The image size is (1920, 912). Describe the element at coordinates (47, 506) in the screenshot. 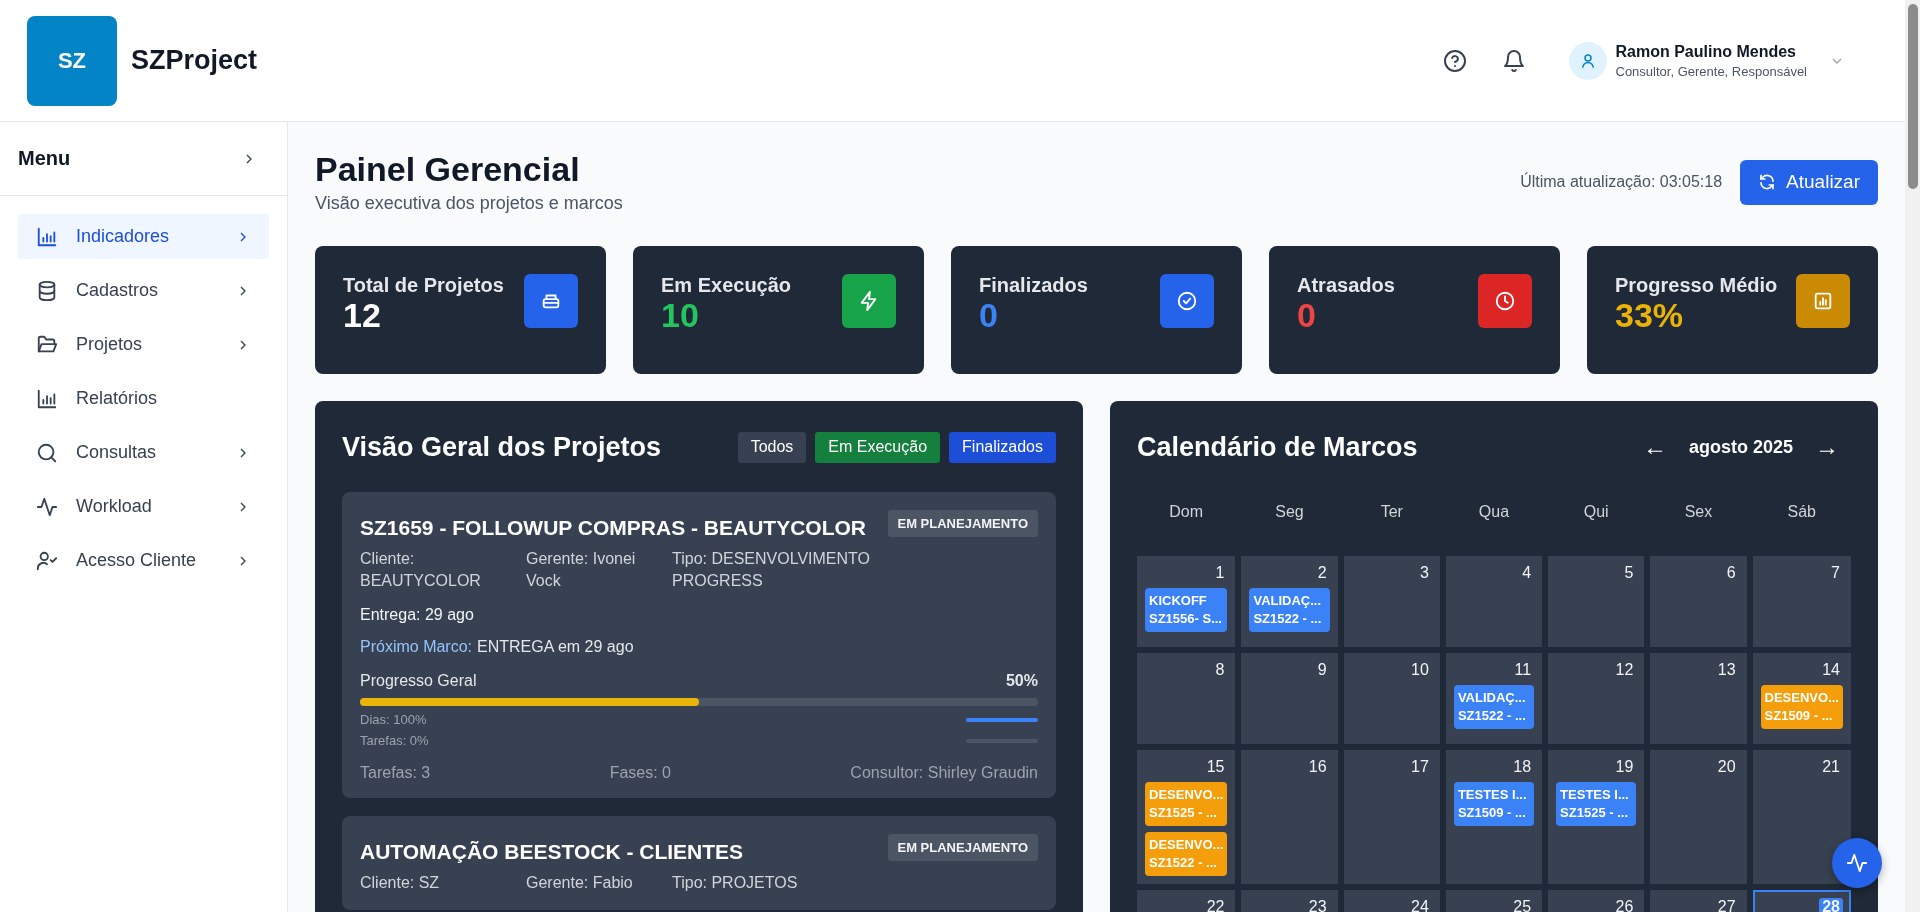

I see `activity-icon` at that location.